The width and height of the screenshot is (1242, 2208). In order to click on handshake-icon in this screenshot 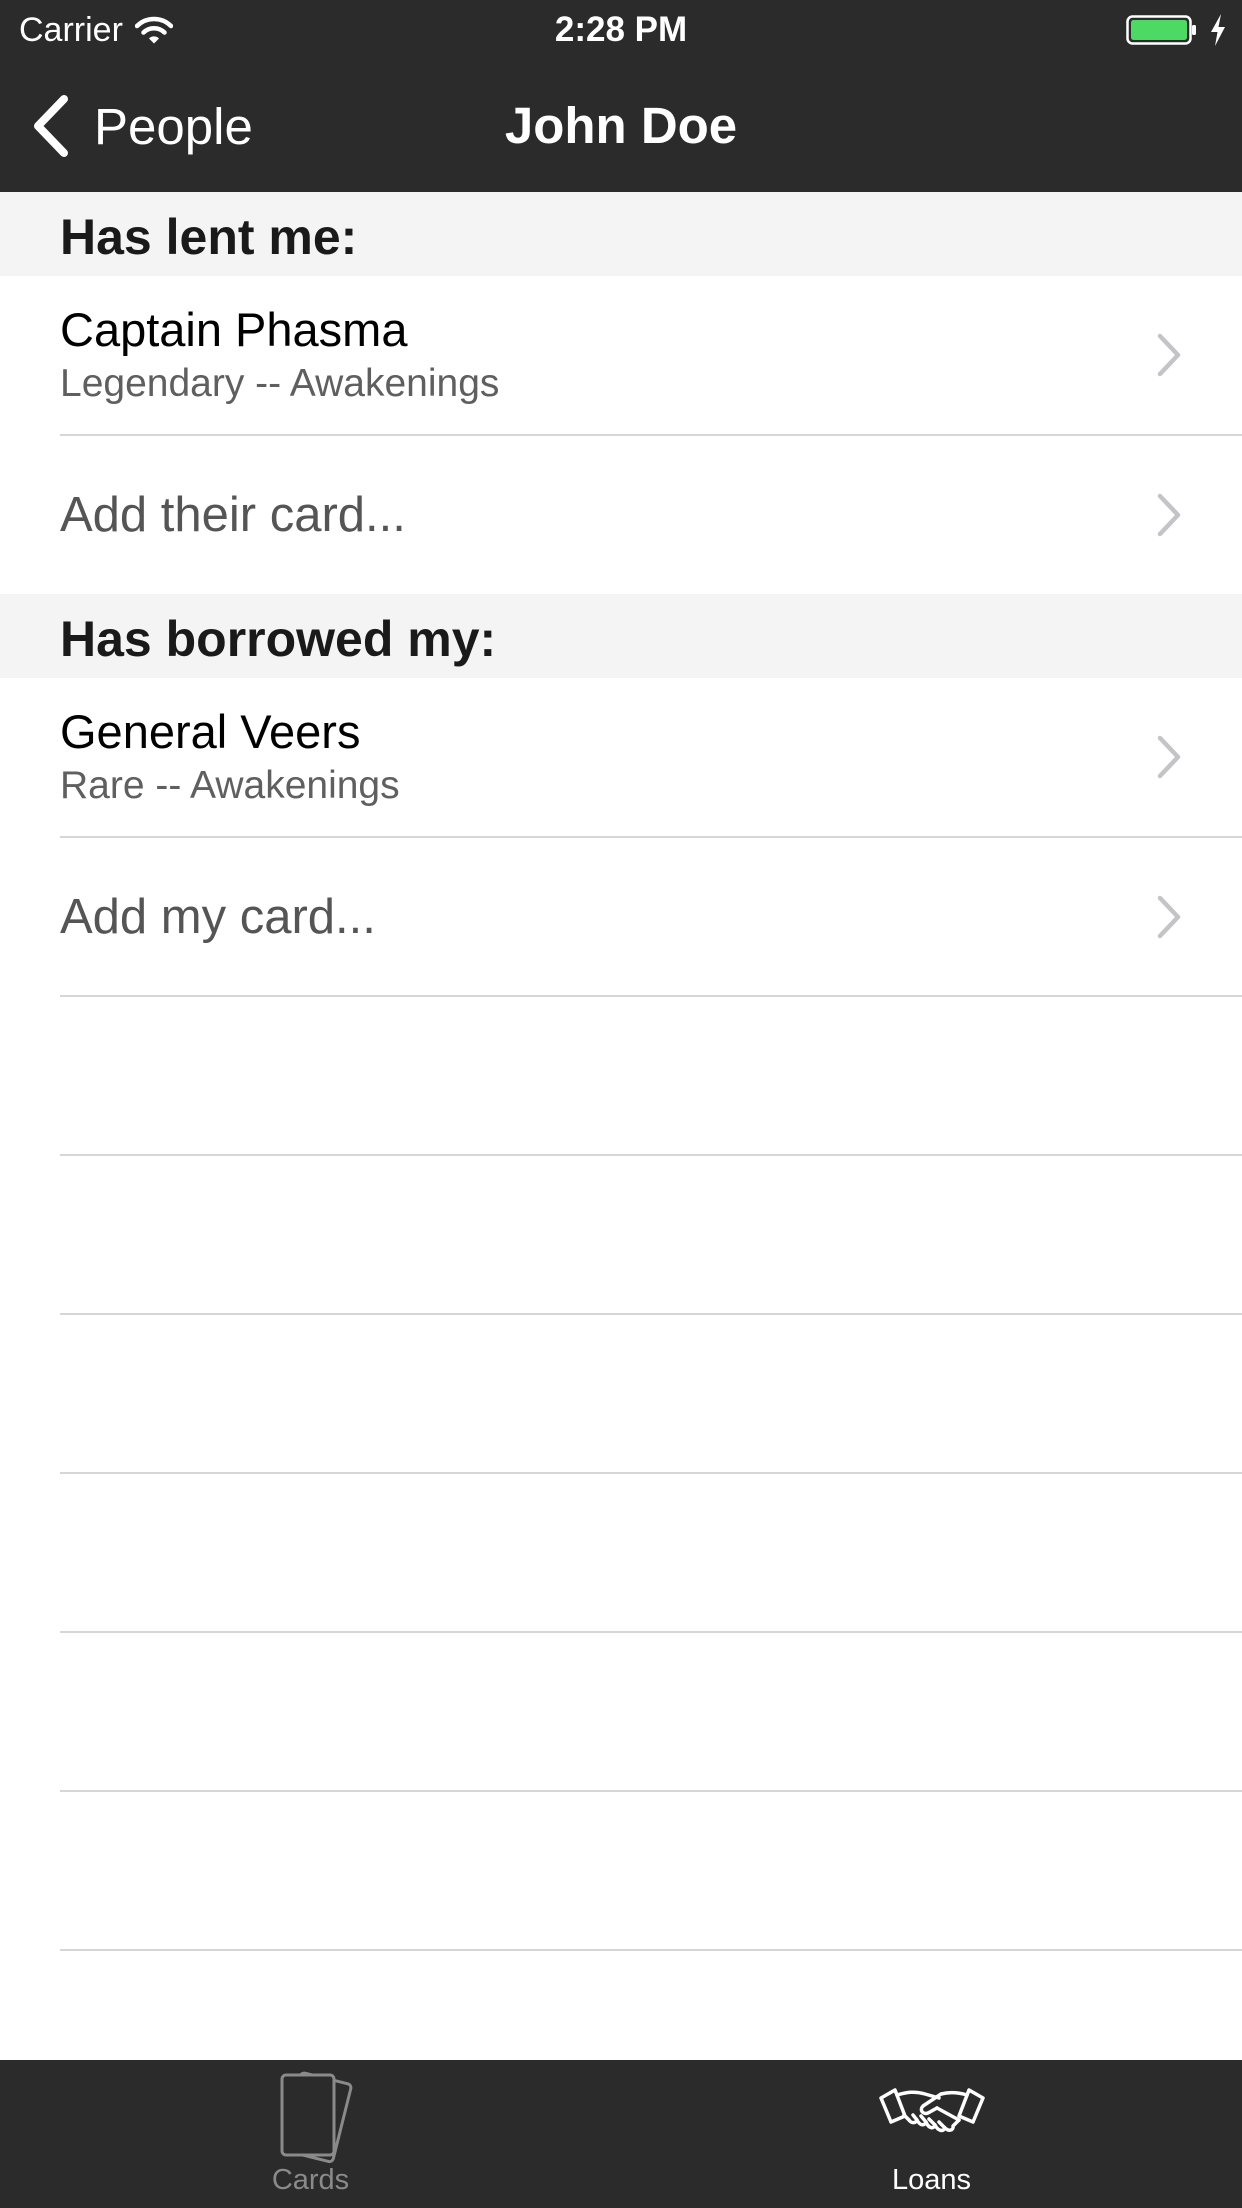, I will do `click(931, 2110)`.